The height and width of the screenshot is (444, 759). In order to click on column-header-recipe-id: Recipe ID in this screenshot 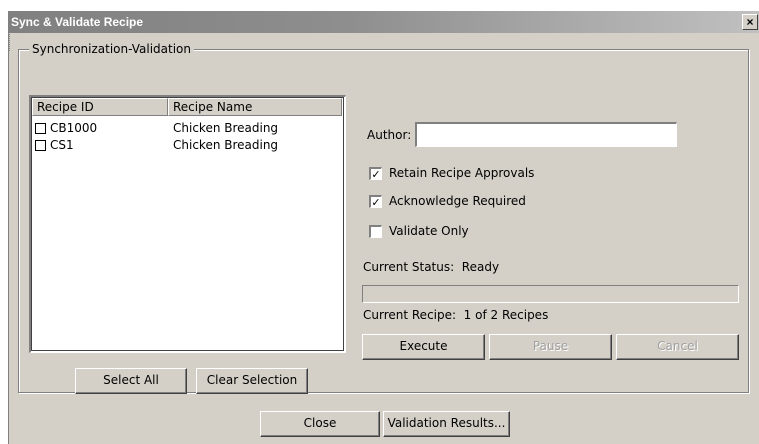, I will do `click(100, 107)`.